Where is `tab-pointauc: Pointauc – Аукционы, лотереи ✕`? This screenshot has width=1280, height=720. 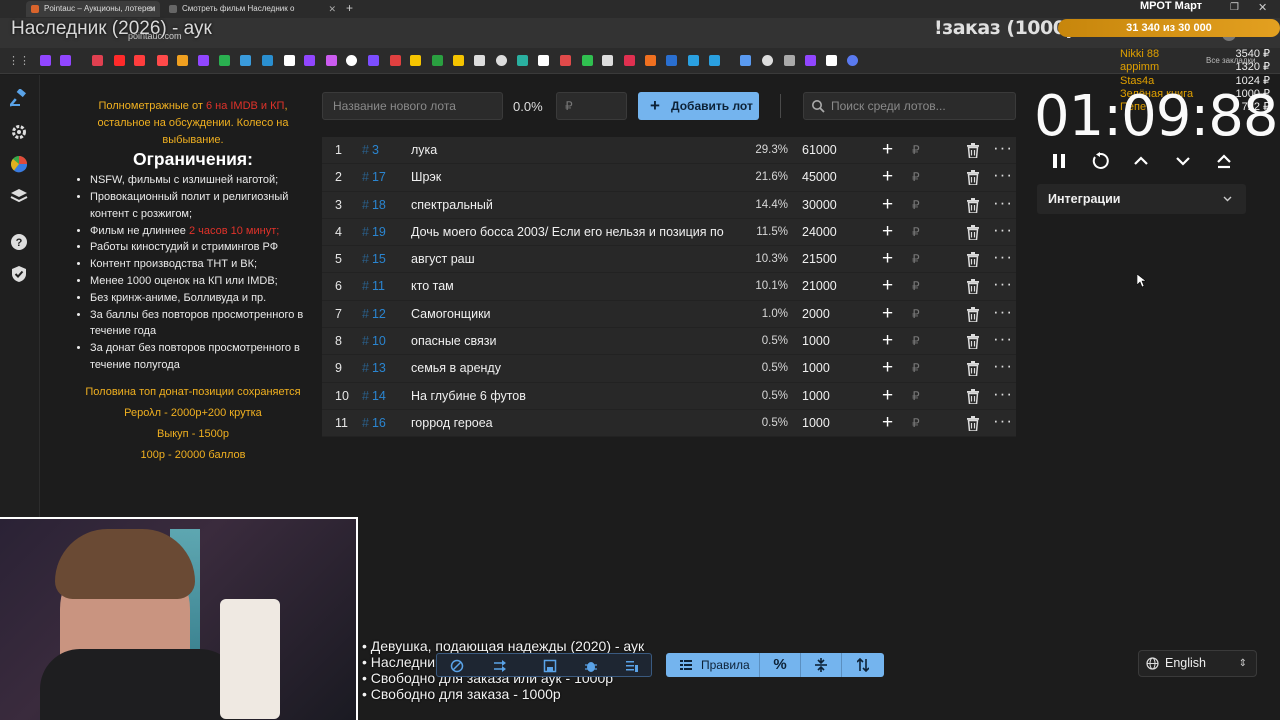 tab-pointauc: Pointauc – Аукционы, лотереи ✕ is located at coordinates (93, 9).